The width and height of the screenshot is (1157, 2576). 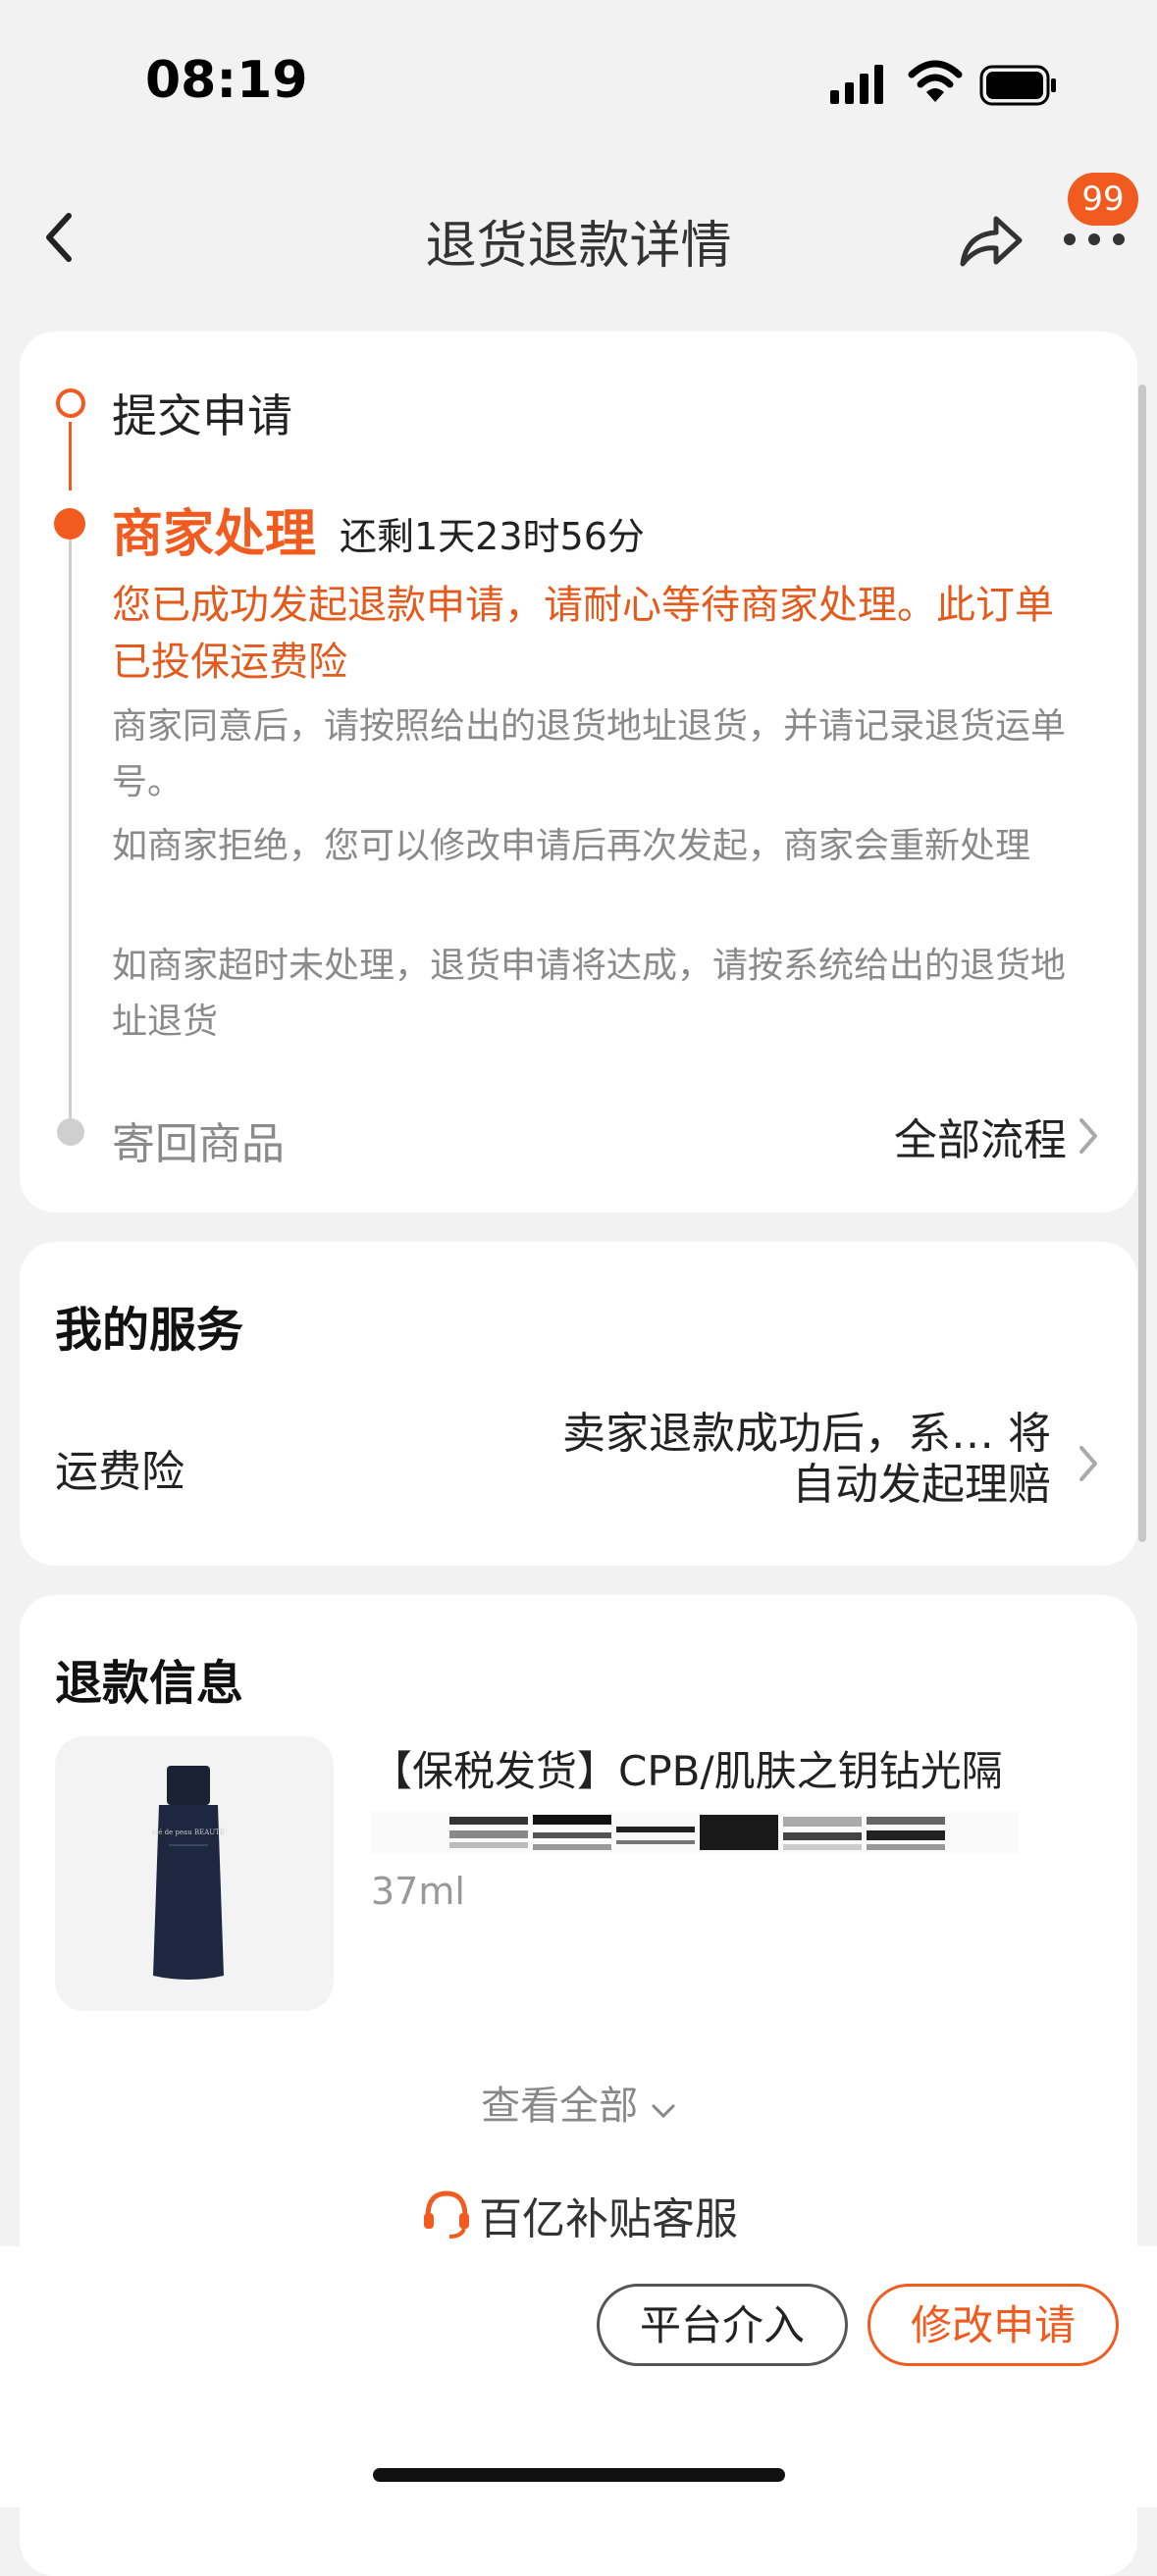 What do you see at coordinates (70, 524) in the screenshot?
I see `timeline-dot-current` at bounding box center [70, 524].